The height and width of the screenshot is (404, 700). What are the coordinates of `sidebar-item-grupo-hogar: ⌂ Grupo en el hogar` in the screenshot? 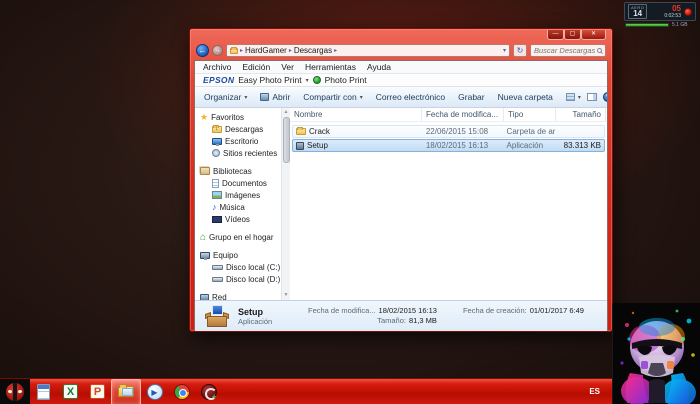 It's located at (240, 237).